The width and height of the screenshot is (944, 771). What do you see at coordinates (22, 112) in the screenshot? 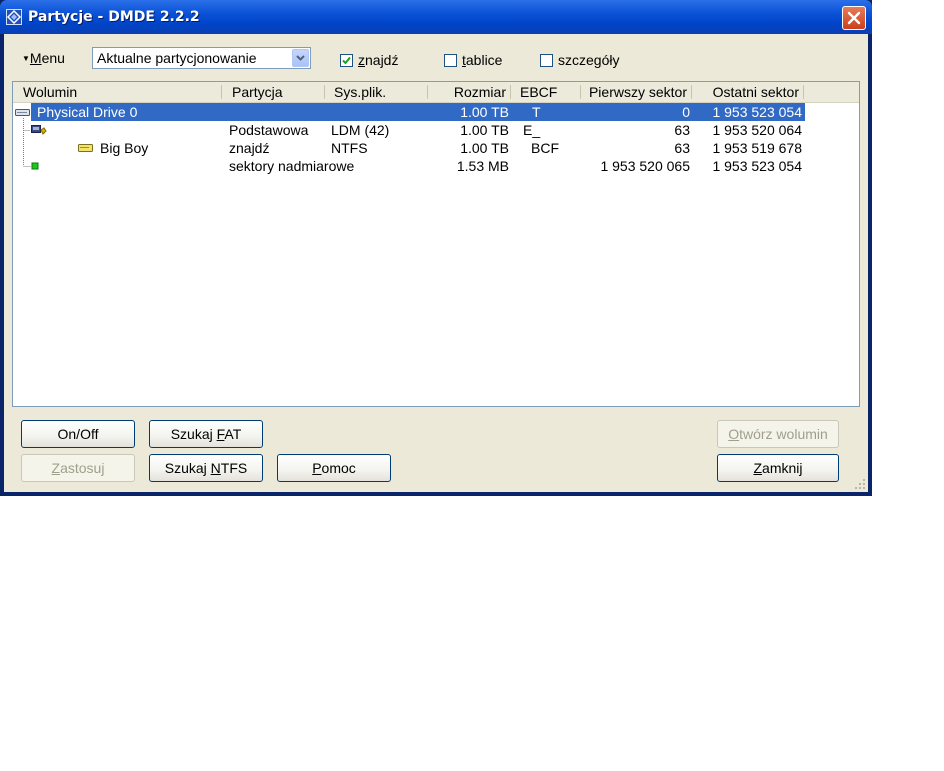
I see `hard-drive-icon` at bounding box center [22, 112].